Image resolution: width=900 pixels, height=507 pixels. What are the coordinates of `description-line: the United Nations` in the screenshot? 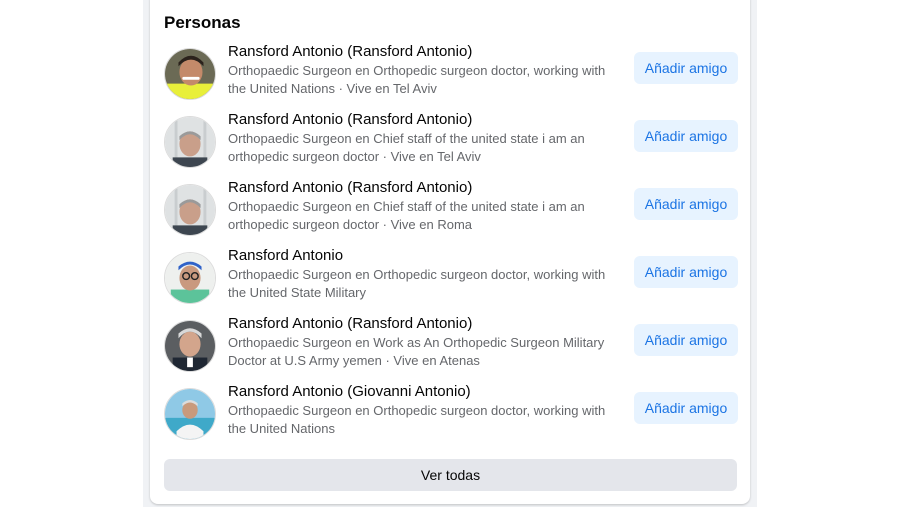 It's located at (281, 428).